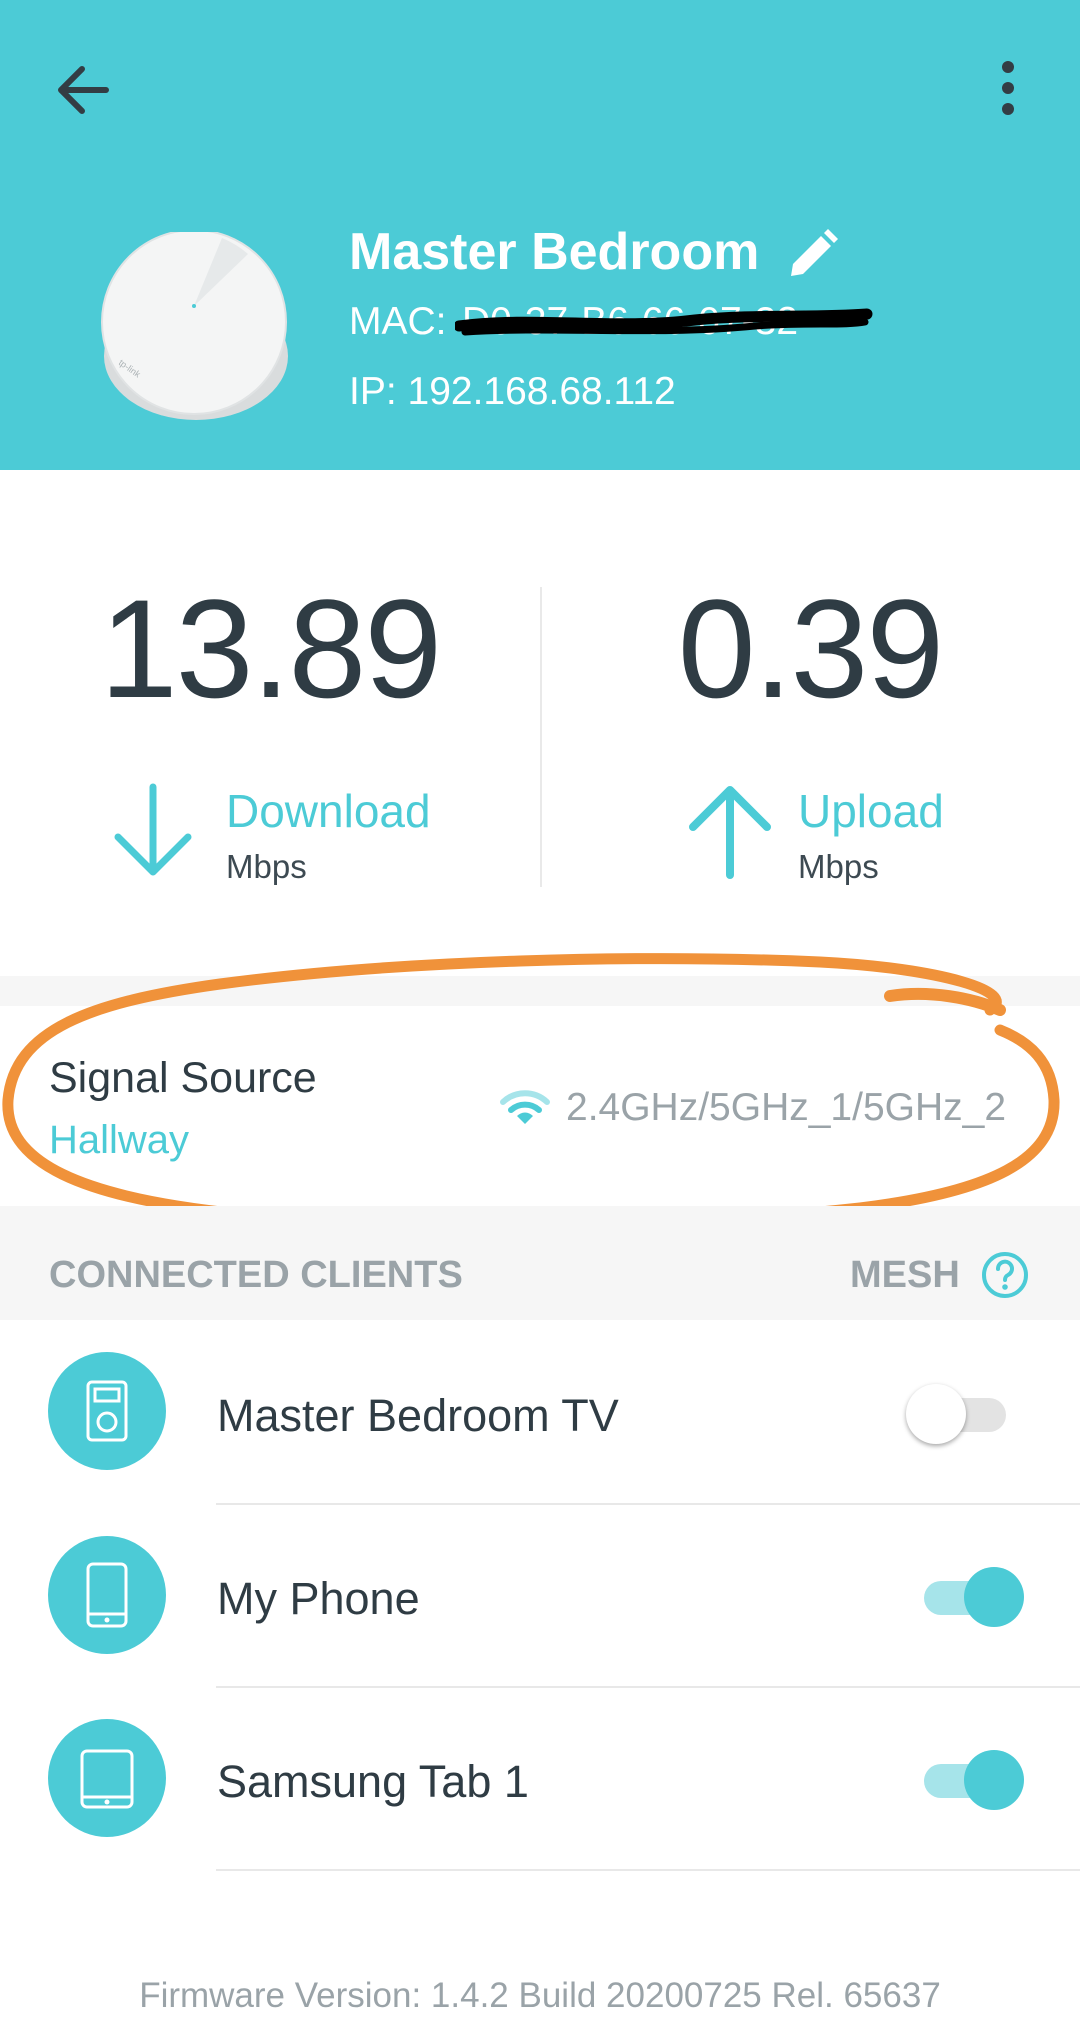 This screenshot has width=1080, height=2038. I want to click on media-player-icon, so click(107, 1411).